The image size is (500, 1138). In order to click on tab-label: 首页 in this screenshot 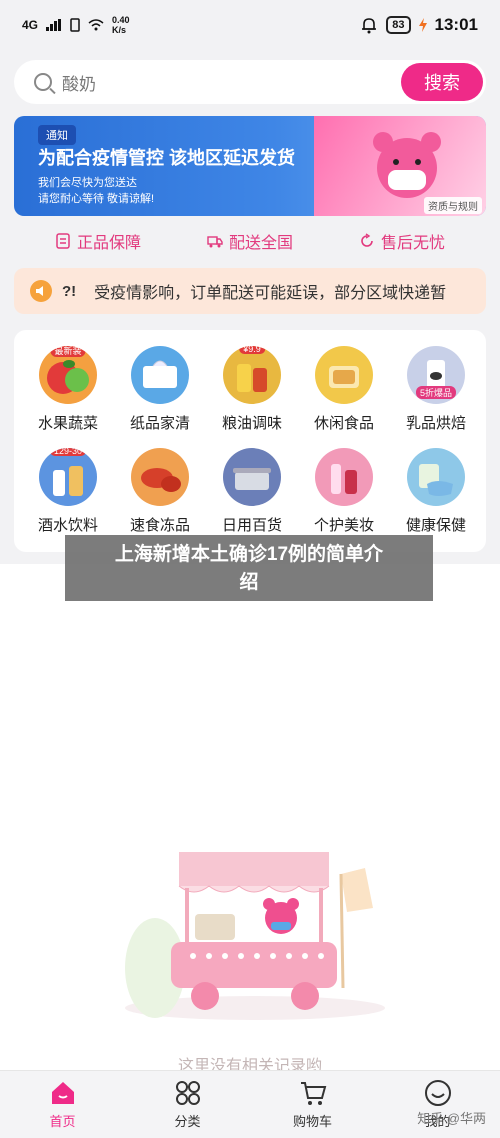, I will do `click(62, 1121)`.